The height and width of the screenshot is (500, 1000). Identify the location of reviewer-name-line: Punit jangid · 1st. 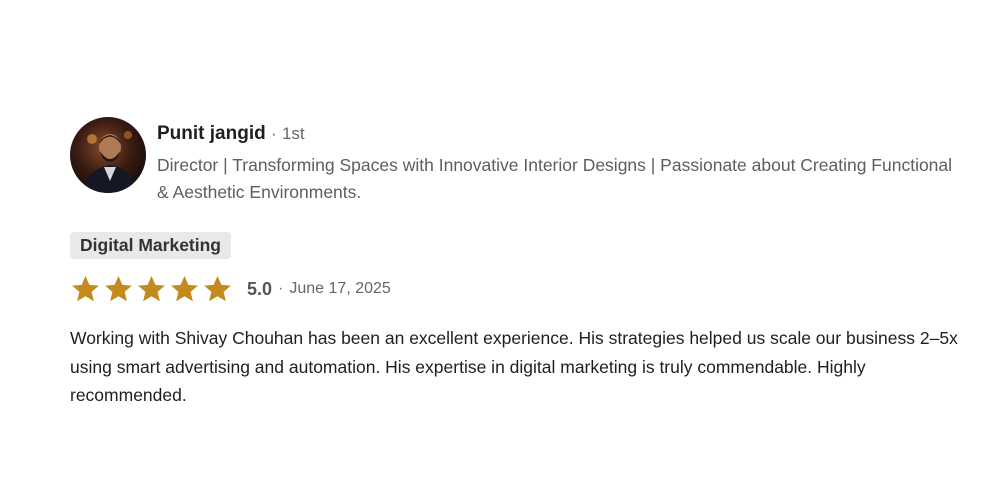
(562, 134).